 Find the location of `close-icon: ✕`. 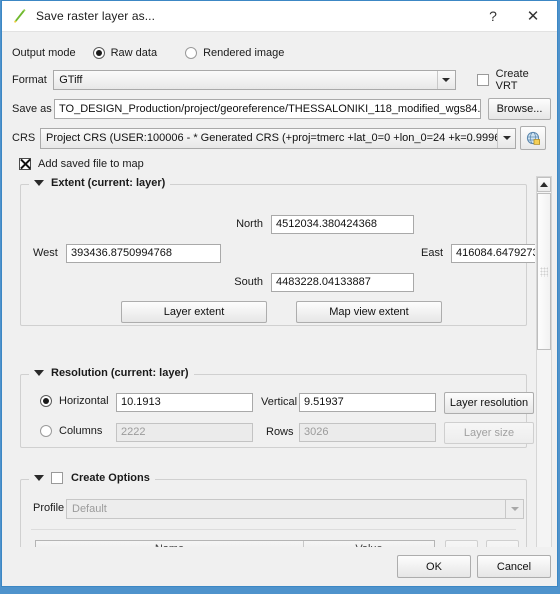

close-icon: ✕ is located at coordinates (533, 16).